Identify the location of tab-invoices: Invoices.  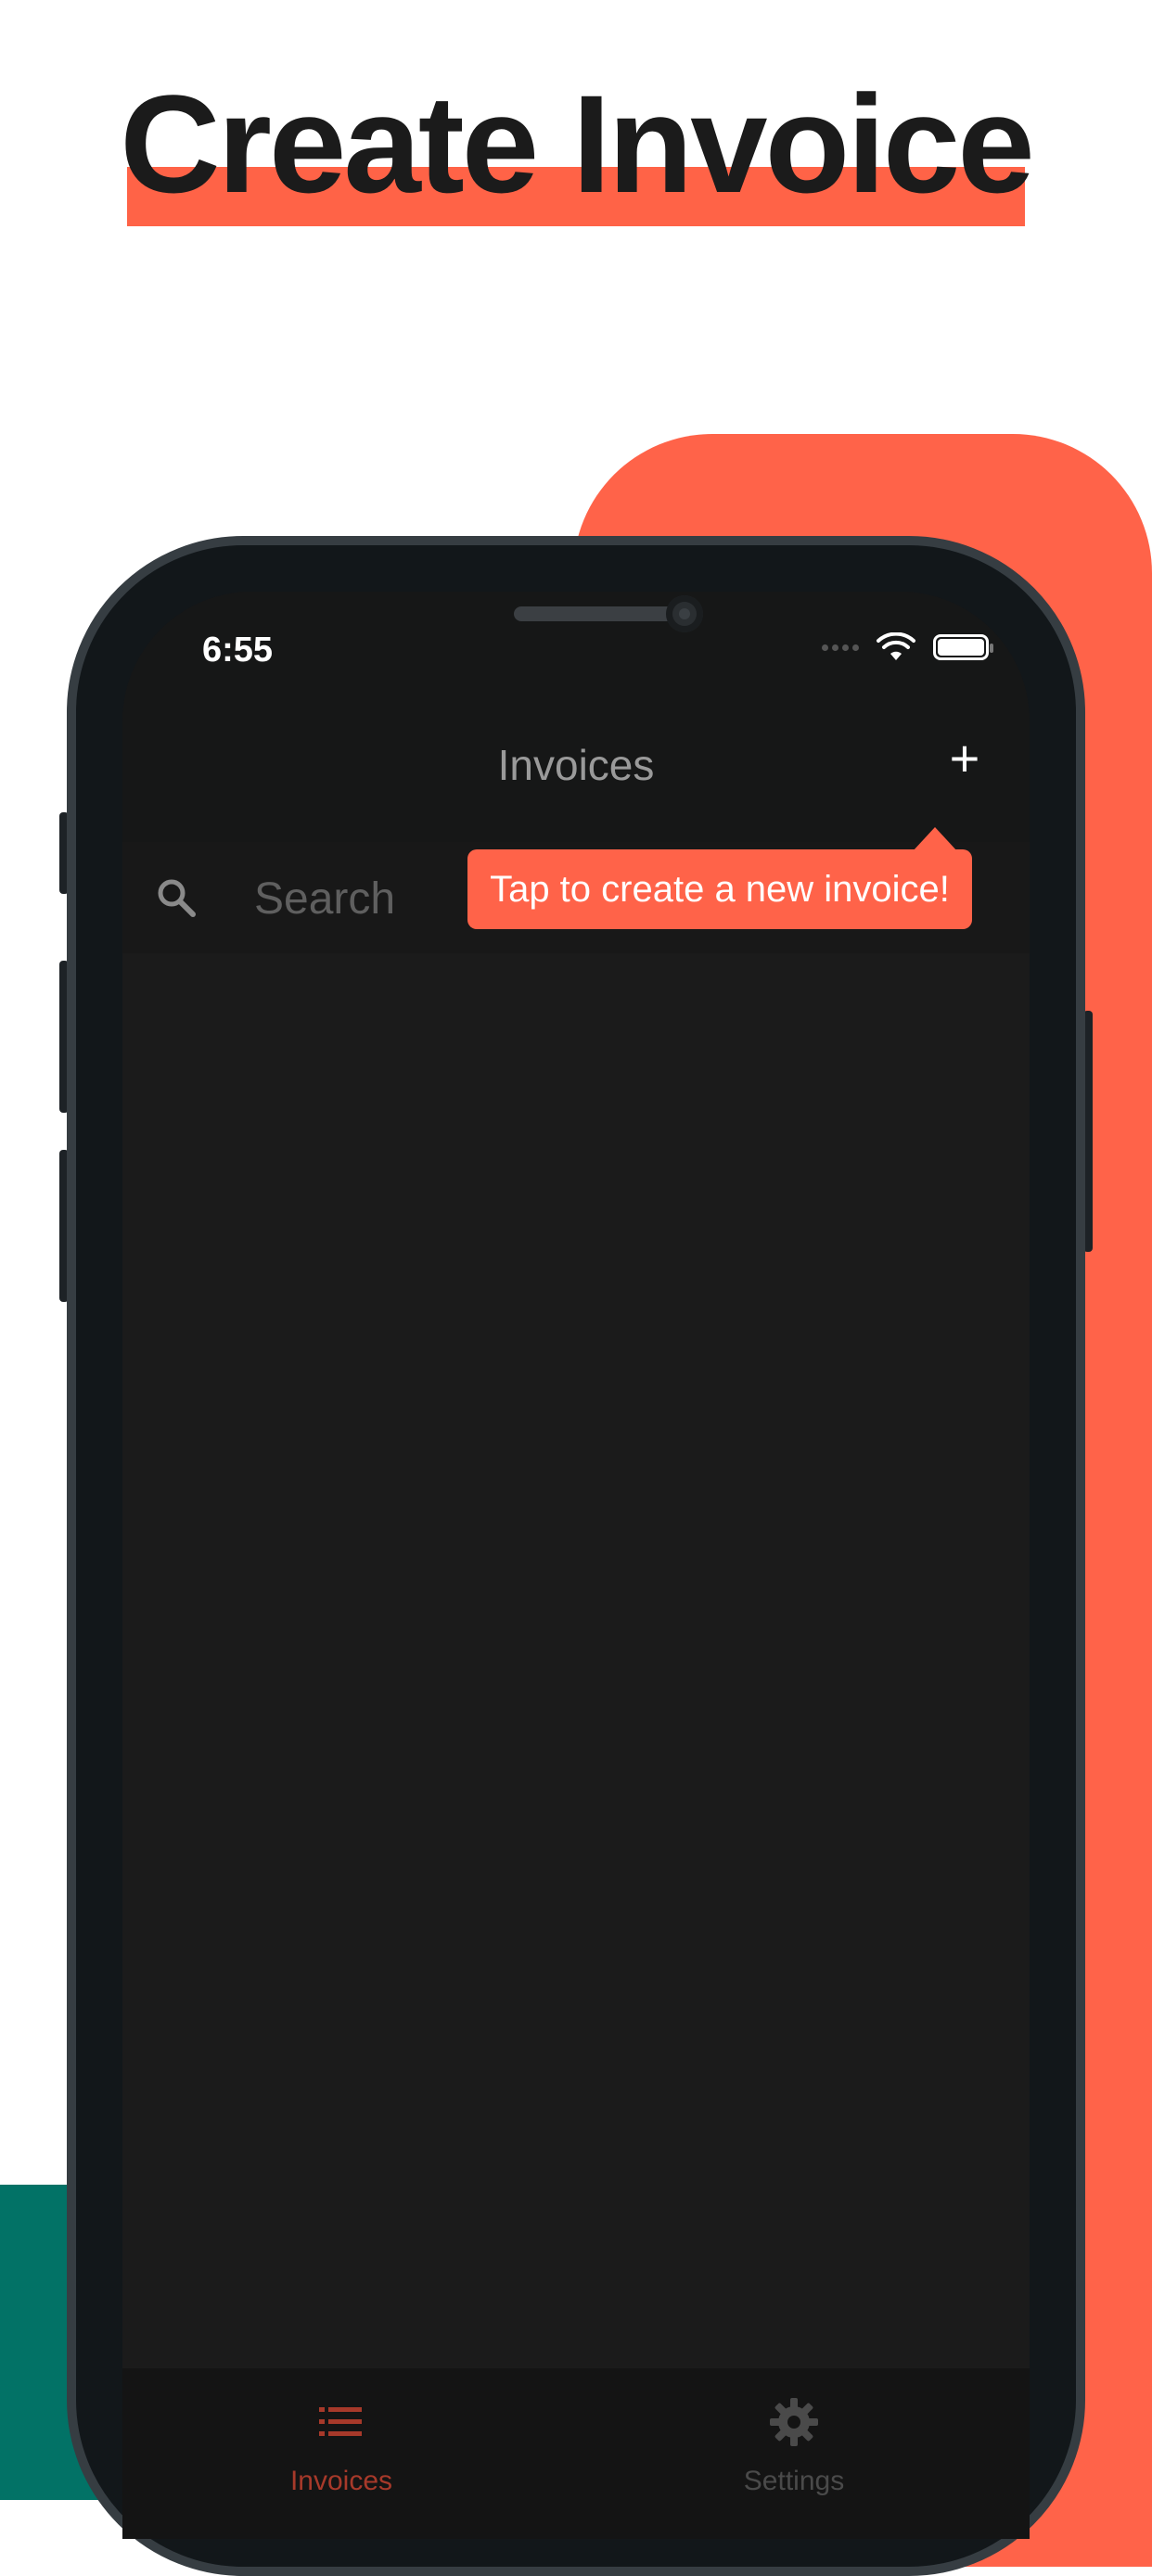
(341, 2446).